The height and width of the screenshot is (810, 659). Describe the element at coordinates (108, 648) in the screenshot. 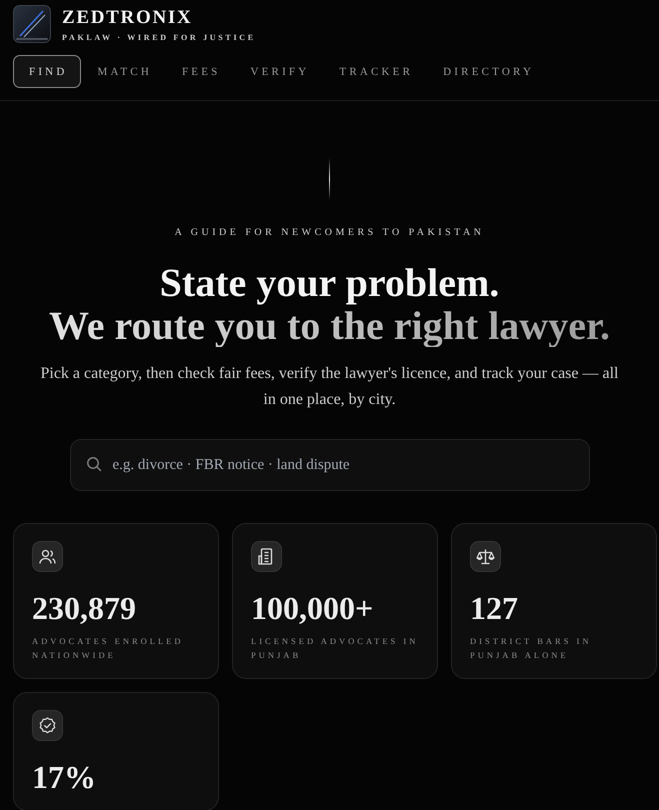

I see `stat-label: ADVOCATES ENROLLED NATIONWIDE` at that location.